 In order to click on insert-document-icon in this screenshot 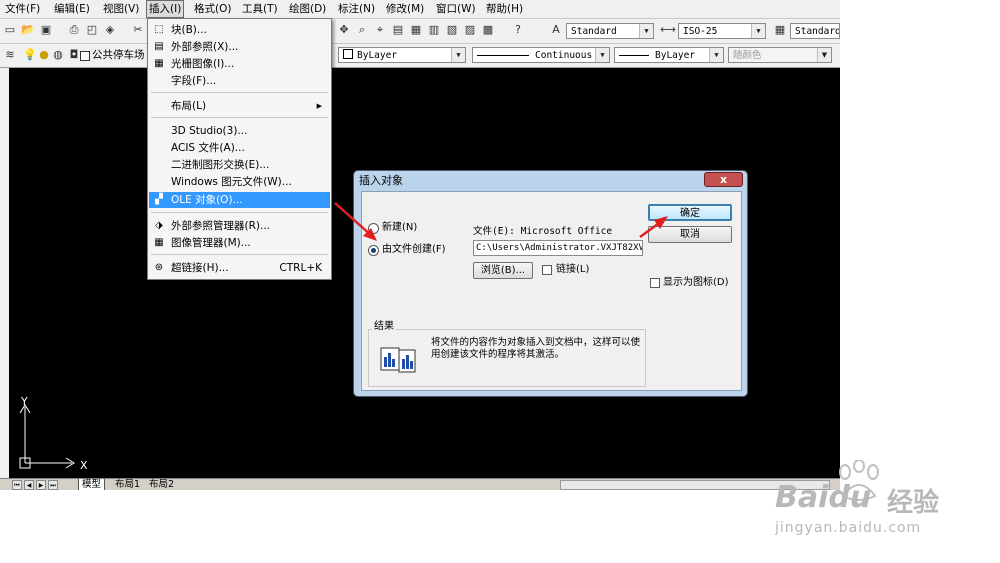, I will do `click(398, 360)`.